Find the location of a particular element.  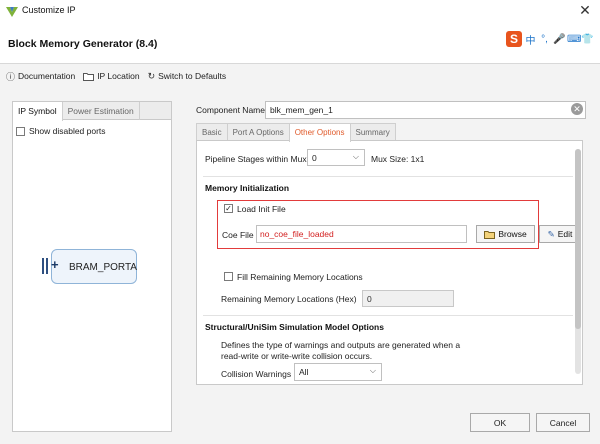

ip-name-heading: Block Memory Generator (8.4) is located at coordinates (83, 44).